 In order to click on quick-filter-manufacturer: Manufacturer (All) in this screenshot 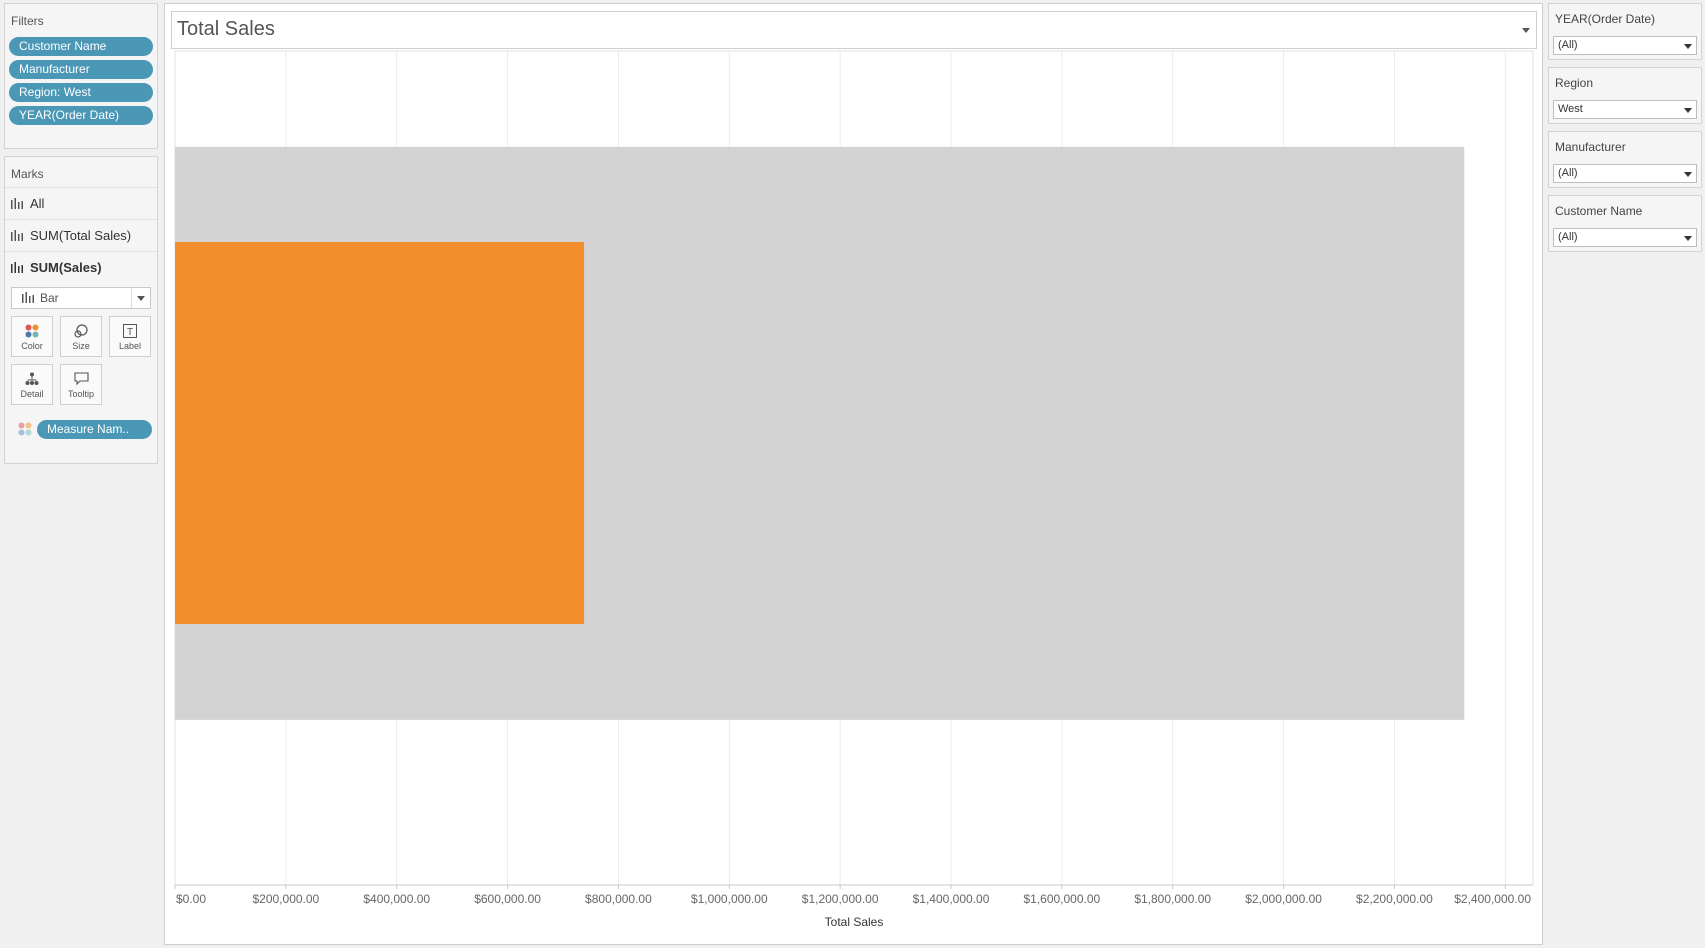, I will do `click(1625, 159)`.